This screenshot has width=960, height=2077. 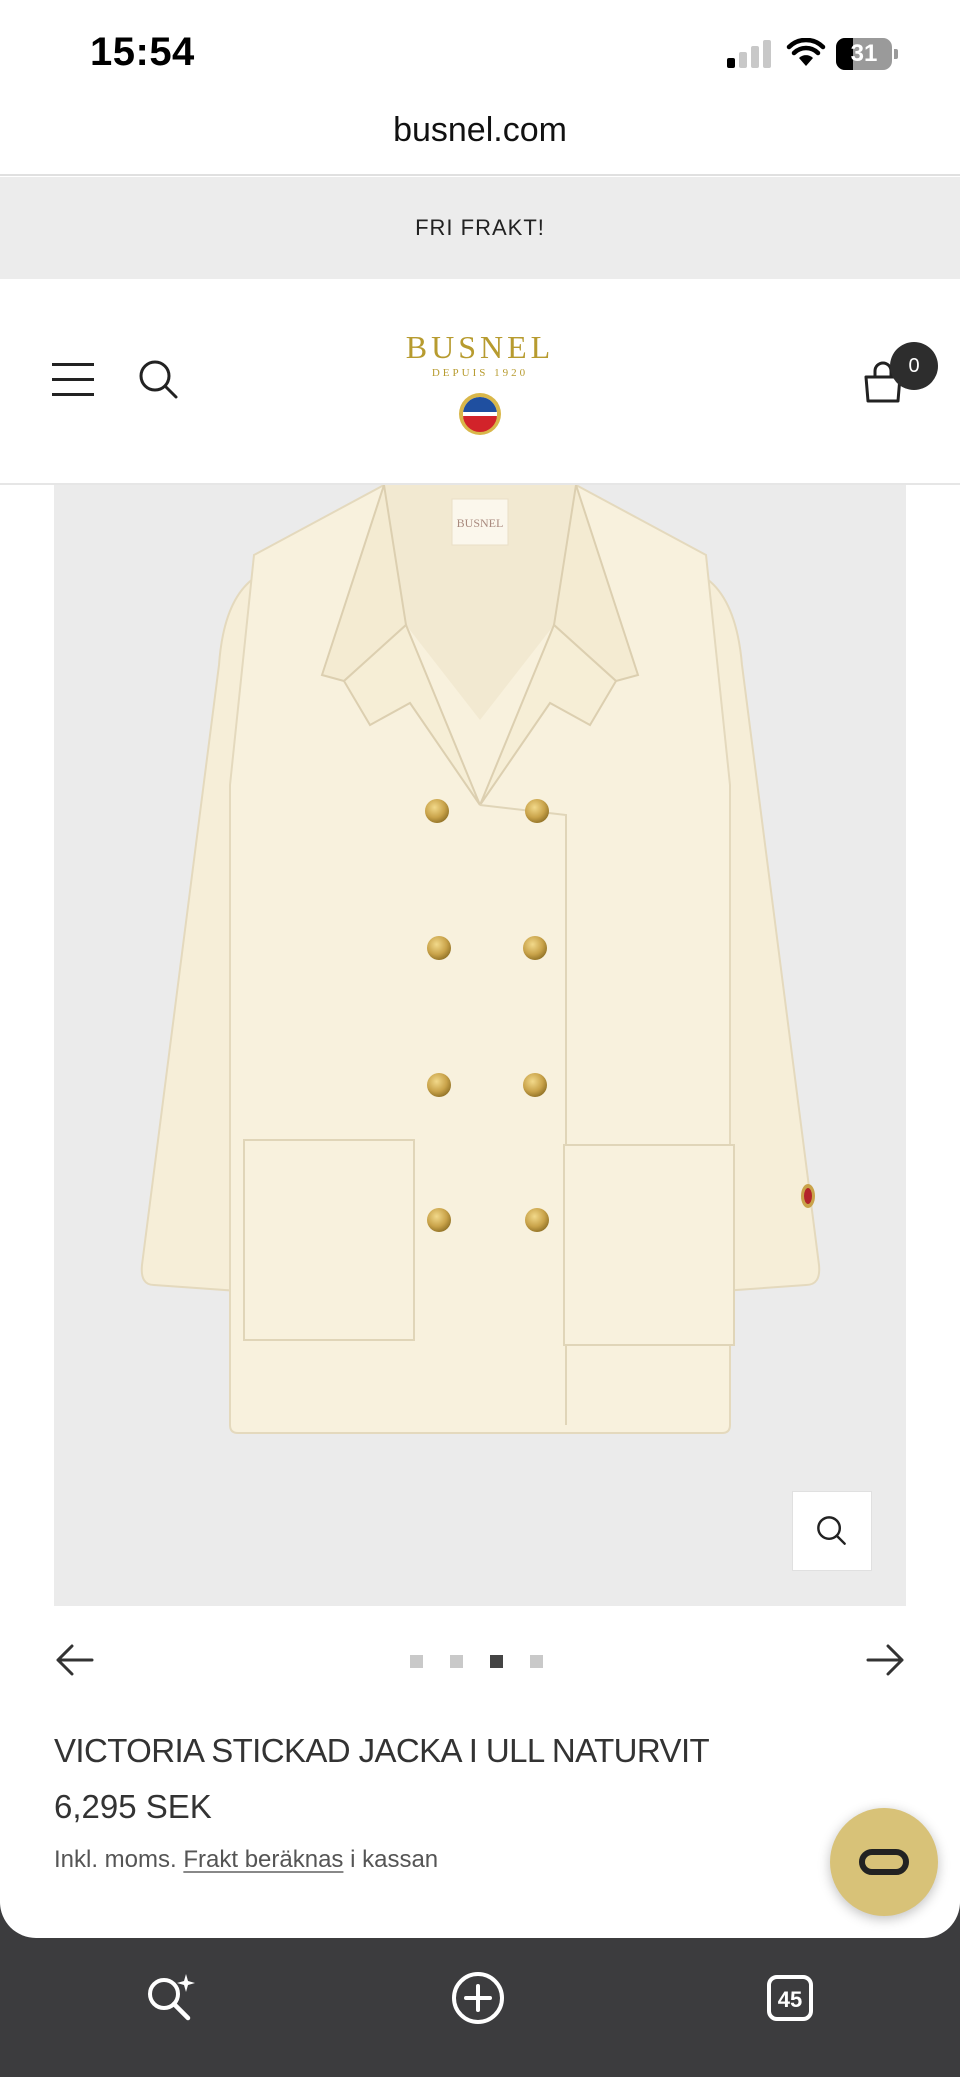 I want to click on logo-wordmark: BUSNEL, so click(x=480, y=347).